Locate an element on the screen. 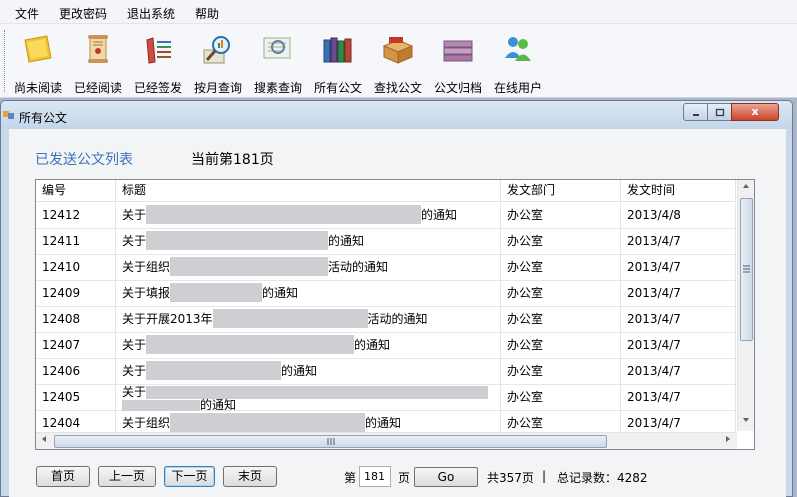 The image size is (797, 497). toolbar-button-find-documents: 查找公文 is located at coordinates (398, 61).